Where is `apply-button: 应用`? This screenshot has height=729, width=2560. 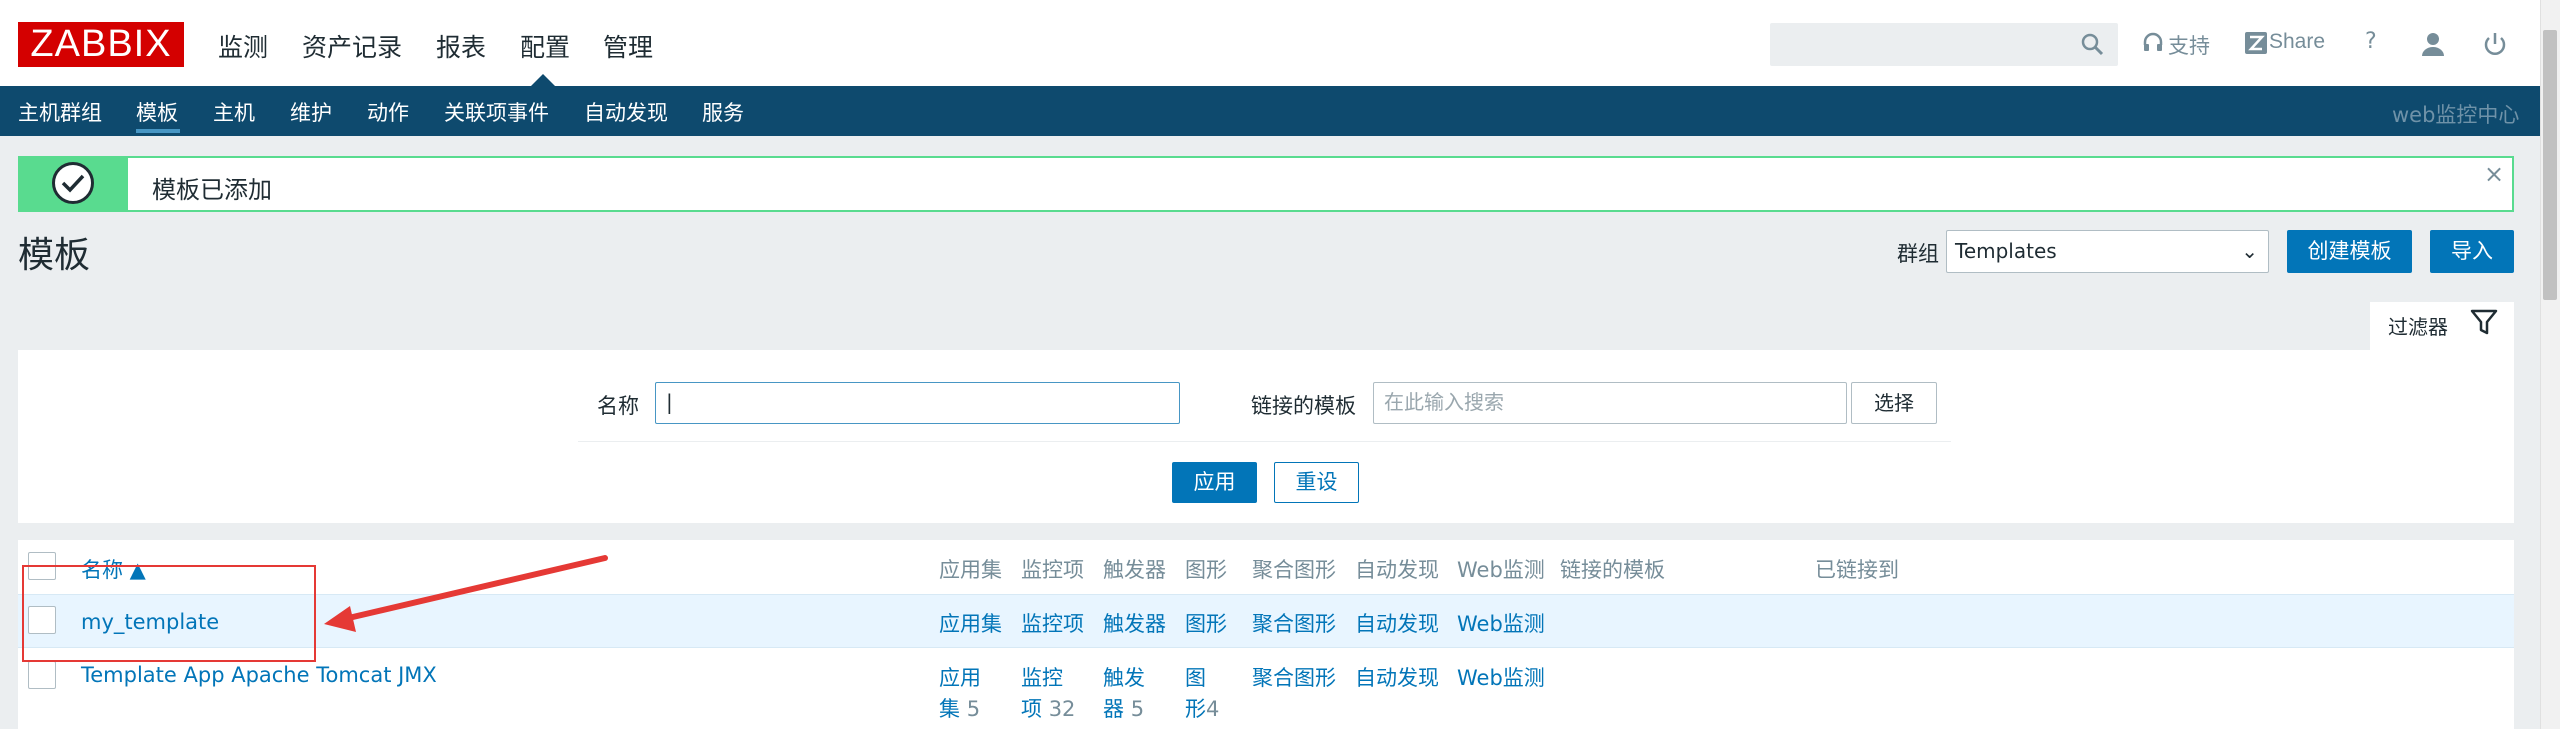
apply-button: 应用 is located at coordinates (1214, 482).